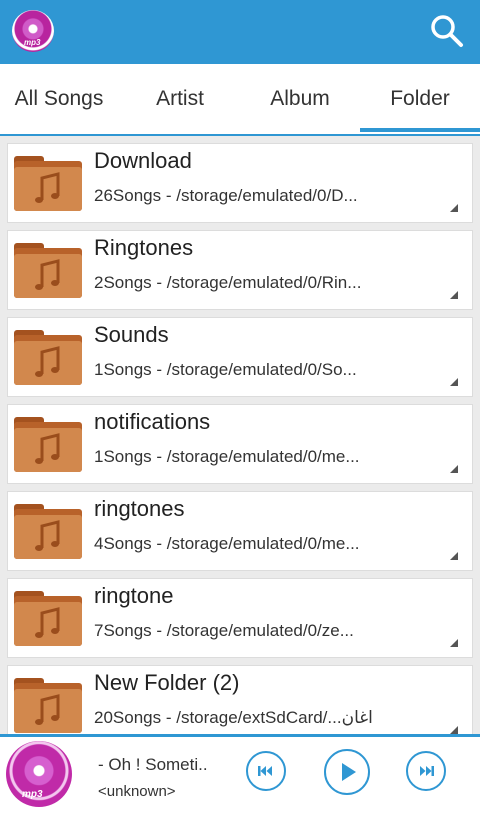 Image resolution: width=480 pixels, height=817 pixels. I want to click on app-logo-text: mp3, so click(32, 42).